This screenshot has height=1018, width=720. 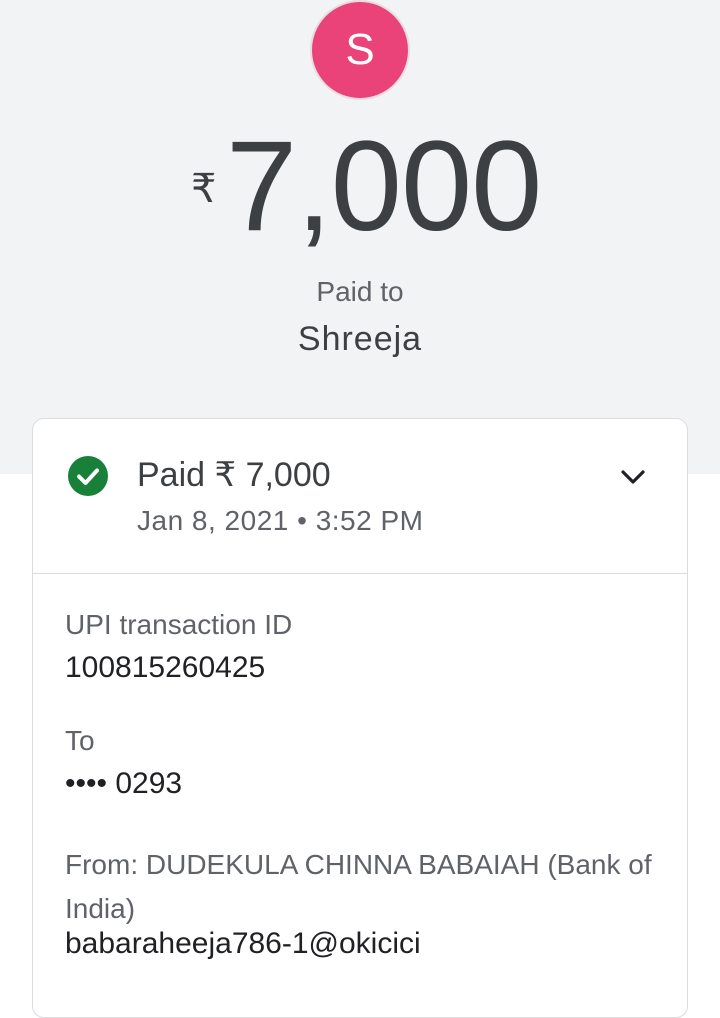 I want to click on payee-avatar: S, so click(x=360, y=50).